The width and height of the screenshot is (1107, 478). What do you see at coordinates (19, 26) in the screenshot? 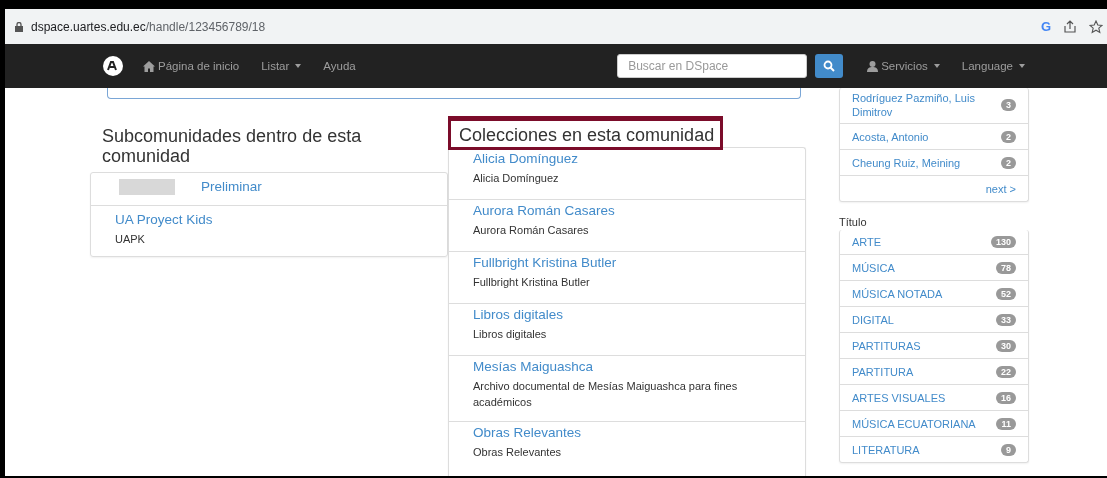
I see `lock-icon` at bounding box center [19, 26].